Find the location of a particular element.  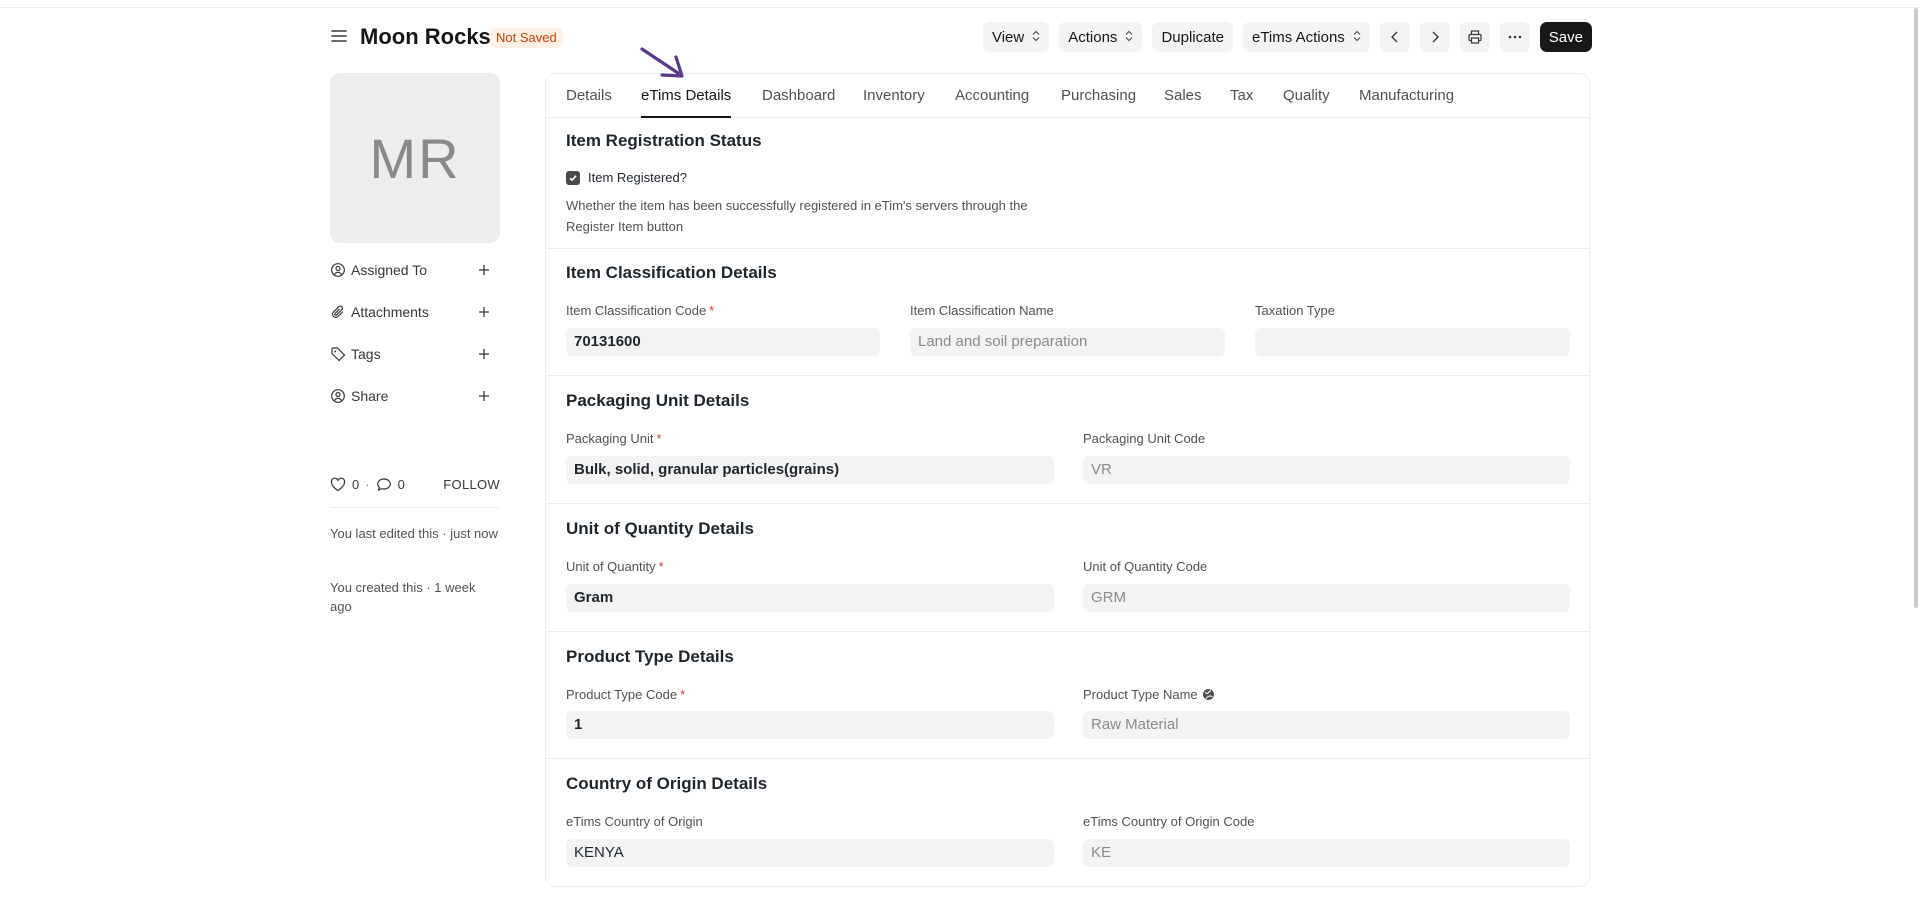

country-of-origin-code-label: eTims Country of Origin Code is located at coordinates (1169, 821).